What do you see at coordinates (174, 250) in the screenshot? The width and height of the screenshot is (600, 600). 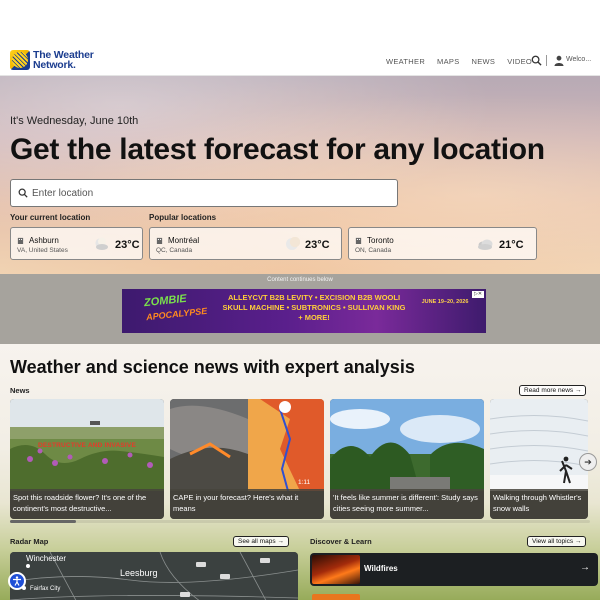 I see `card-region: QC, Canada` at bounding box center [174, 250].